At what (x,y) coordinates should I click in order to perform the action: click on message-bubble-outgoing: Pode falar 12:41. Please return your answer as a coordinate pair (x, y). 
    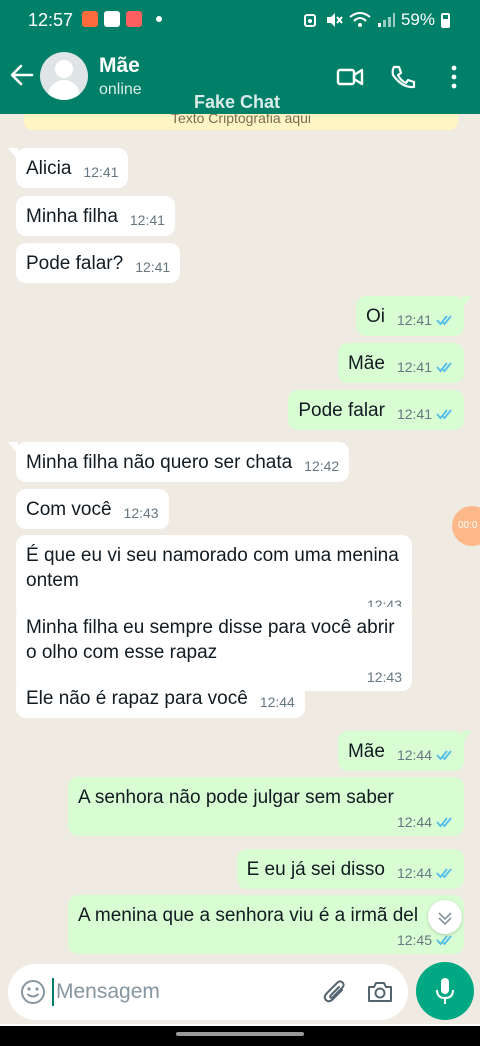
    Looking at the image, I should click on (376, 410).